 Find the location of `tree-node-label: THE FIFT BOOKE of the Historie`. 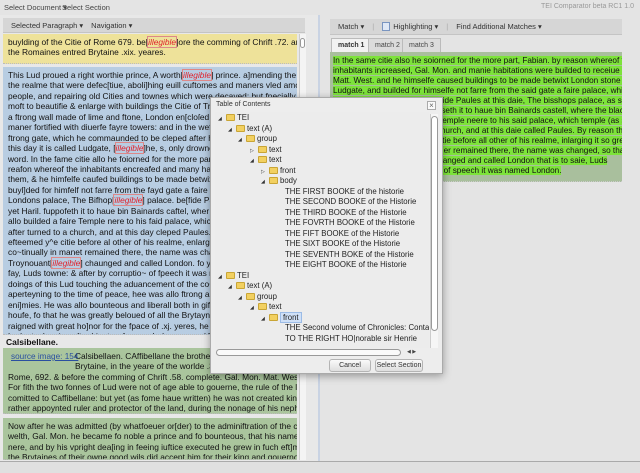

tree-node-label: THE FIFT BOOKE of the Historie is located at coordinates (342, 233).